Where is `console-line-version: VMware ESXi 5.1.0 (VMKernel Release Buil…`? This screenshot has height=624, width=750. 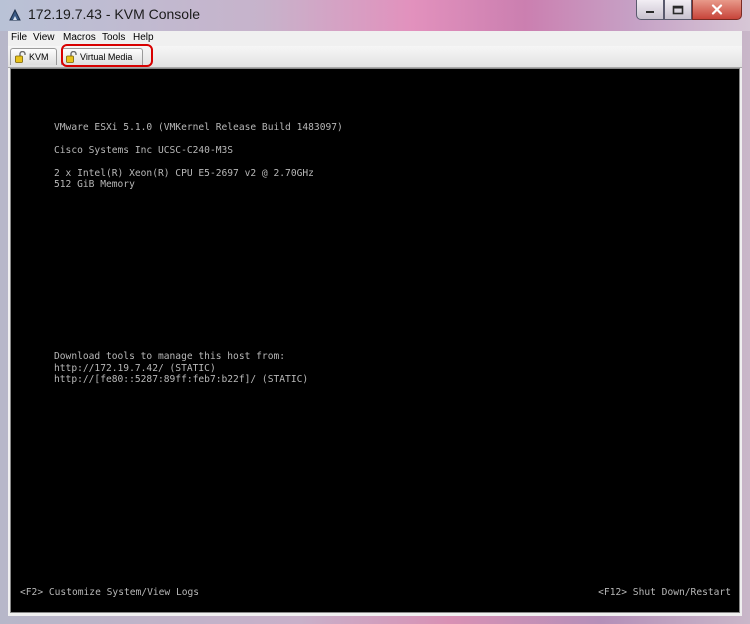
console-line-version: VMware ESXi 5.1.0 (VMKernel Release Buil… is located at coordinates (198, 127).